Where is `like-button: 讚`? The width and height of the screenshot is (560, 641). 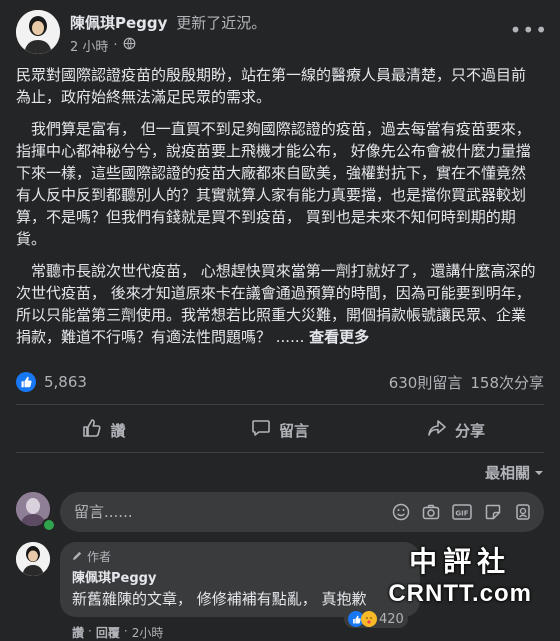 like-button: 讚 is located at coordinates (104, 430).